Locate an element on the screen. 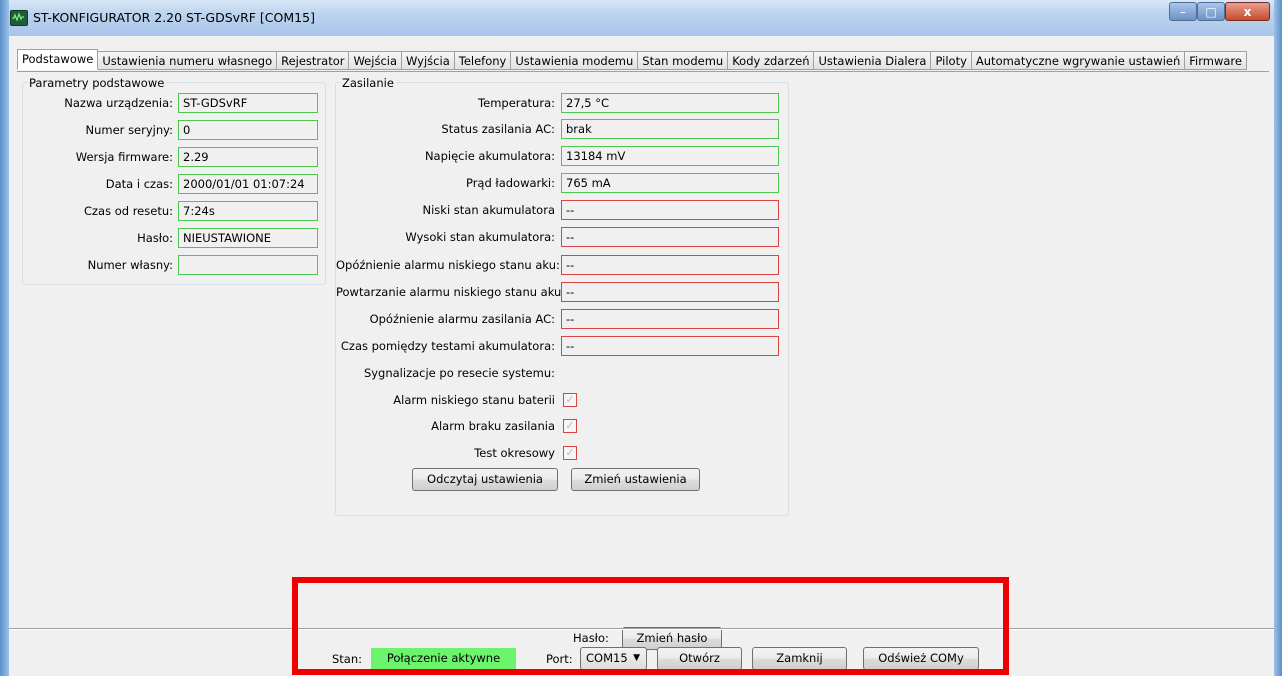  open-port-button: Otwórz is located at coordinates (699, 658).